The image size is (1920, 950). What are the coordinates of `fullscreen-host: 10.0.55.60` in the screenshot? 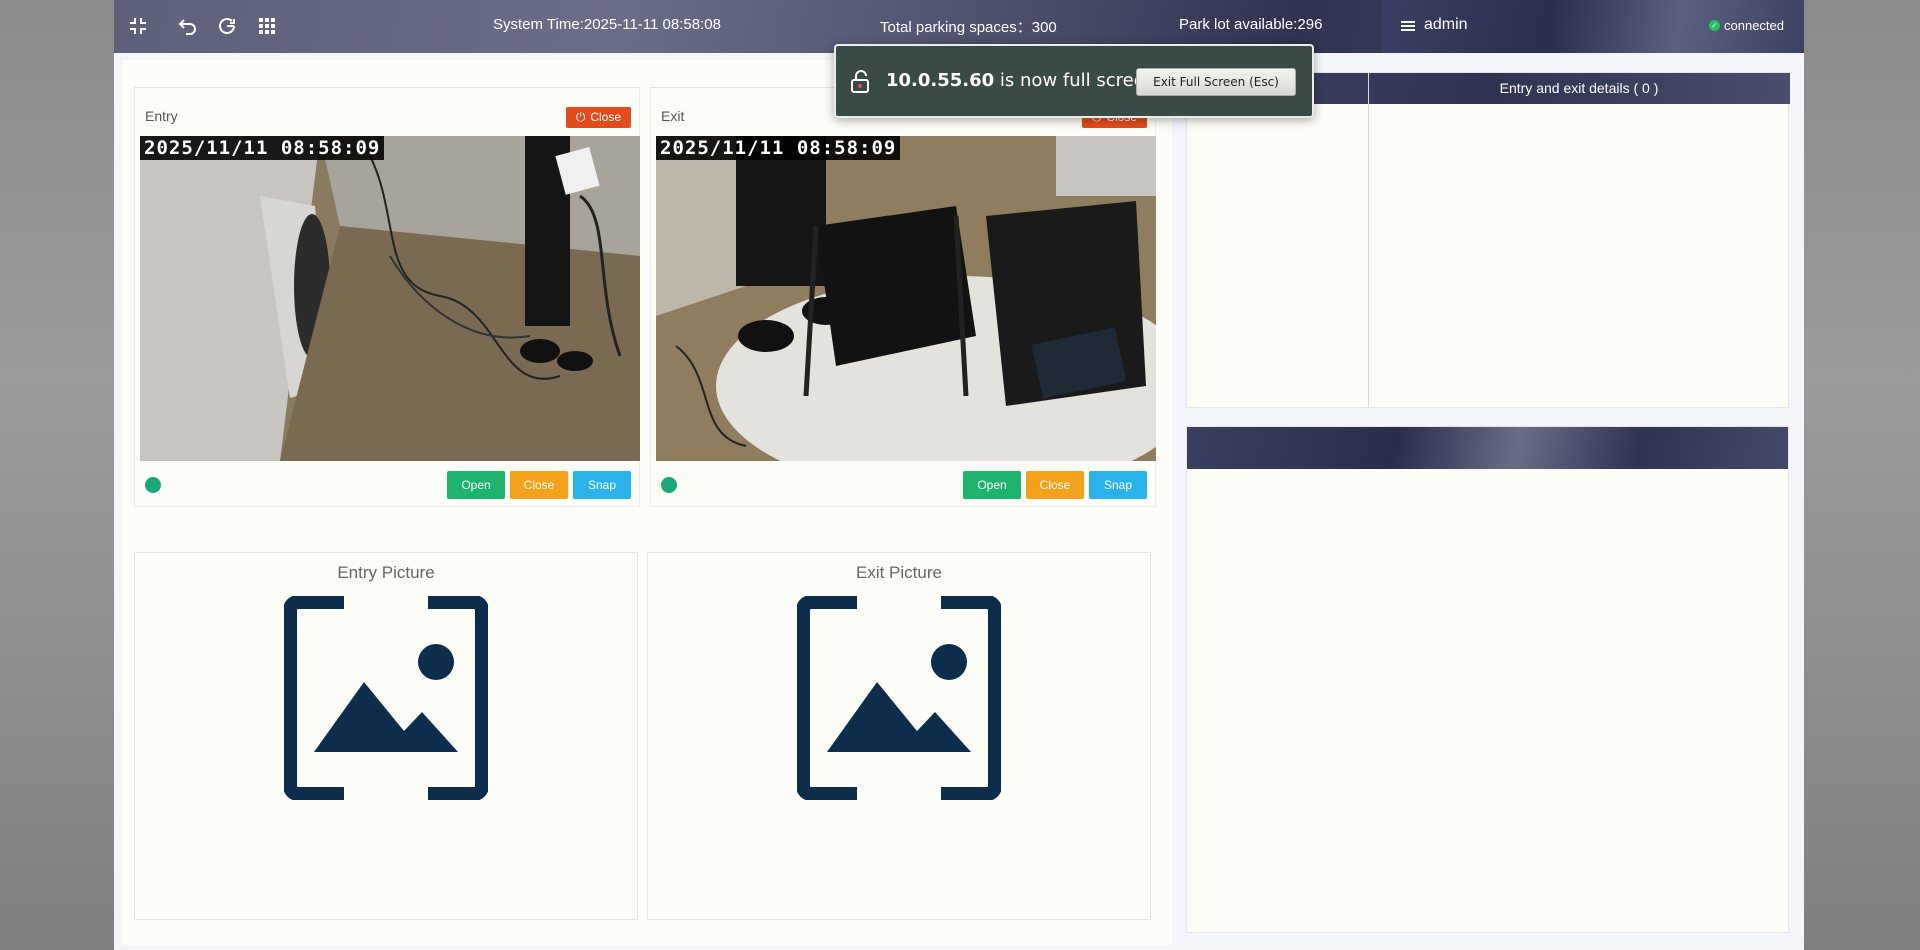 It's located at (940, 80).